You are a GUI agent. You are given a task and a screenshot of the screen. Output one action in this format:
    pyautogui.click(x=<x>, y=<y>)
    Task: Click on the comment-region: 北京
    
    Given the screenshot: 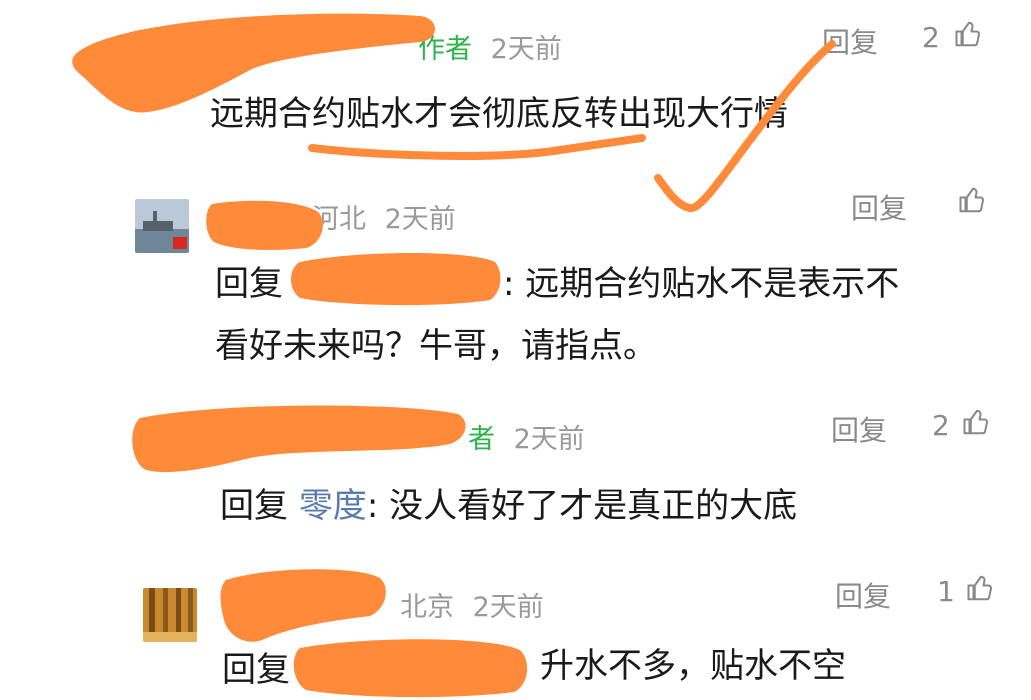 What is the action you would take?
    pyautogui.click(x=427, y=607)
    